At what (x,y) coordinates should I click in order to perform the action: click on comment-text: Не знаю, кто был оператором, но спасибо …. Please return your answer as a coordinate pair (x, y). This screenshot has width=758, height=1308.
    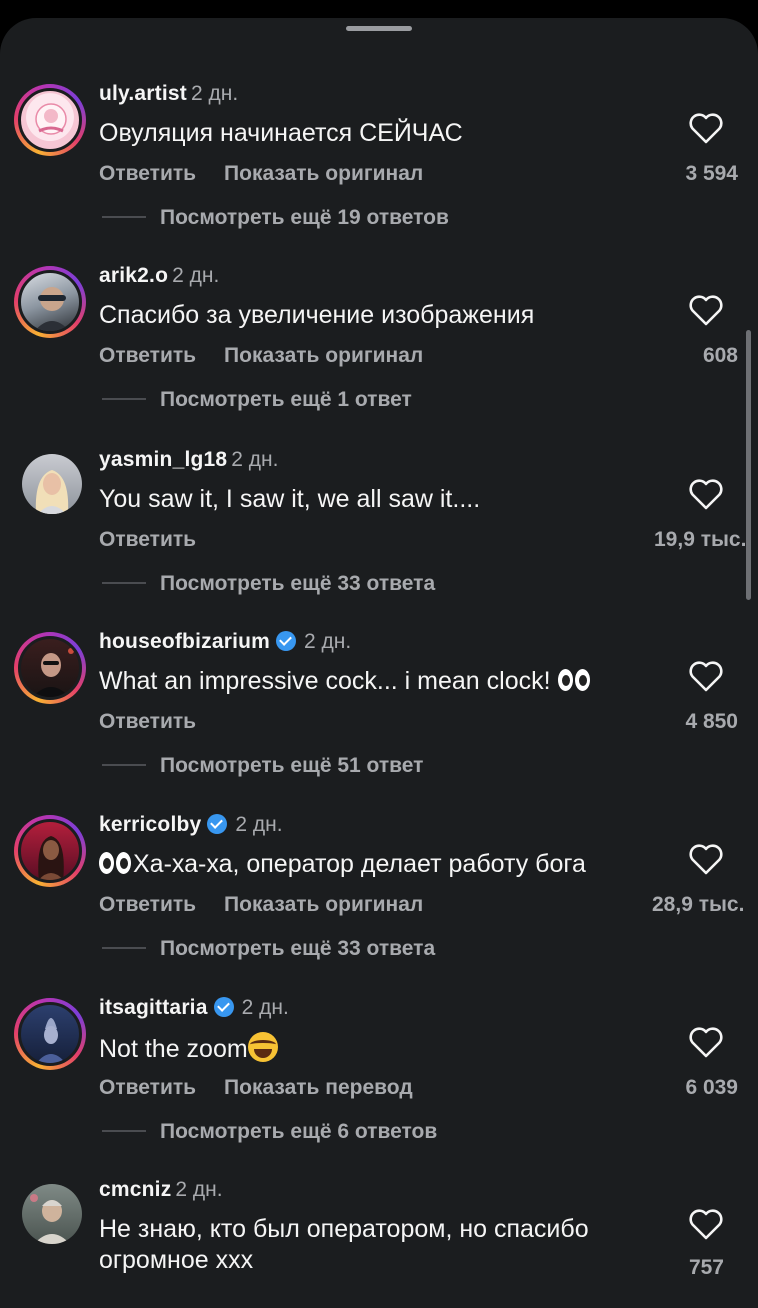
    Looking at the image, I should click on (344, 1244).